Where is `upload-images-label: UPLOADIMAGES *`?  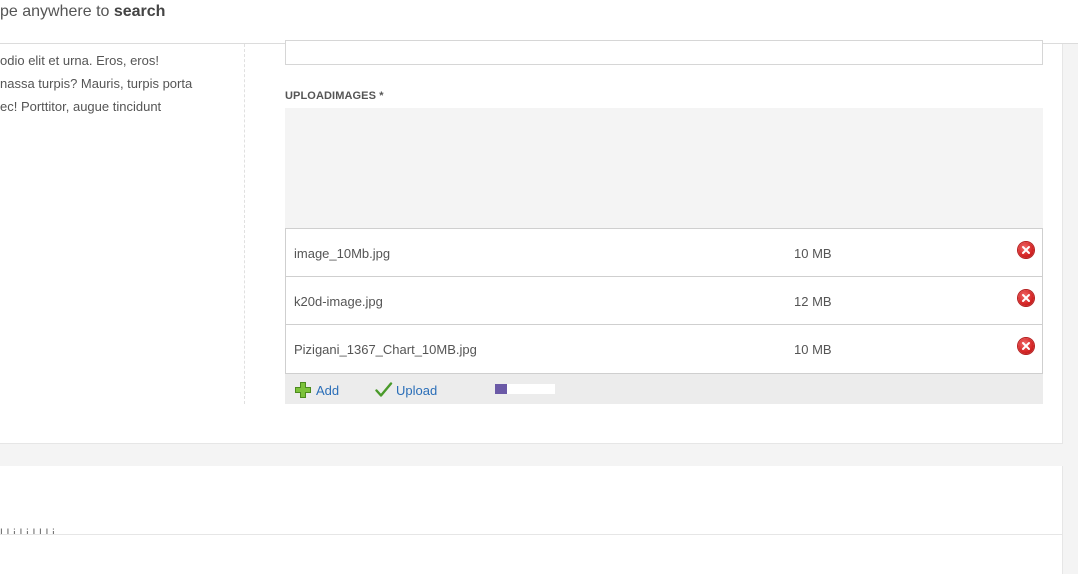
upload-images-label: UPLOADIMAGES * is located at coordinates (334, 96).